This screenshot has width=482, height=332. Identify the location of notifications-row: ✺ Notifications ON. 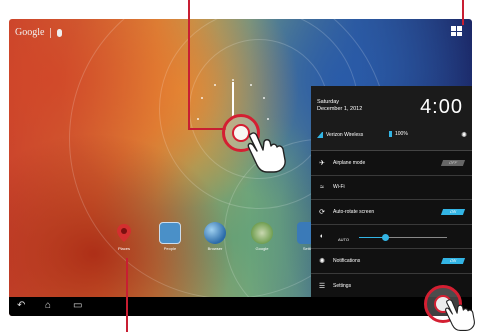
(391, 261).